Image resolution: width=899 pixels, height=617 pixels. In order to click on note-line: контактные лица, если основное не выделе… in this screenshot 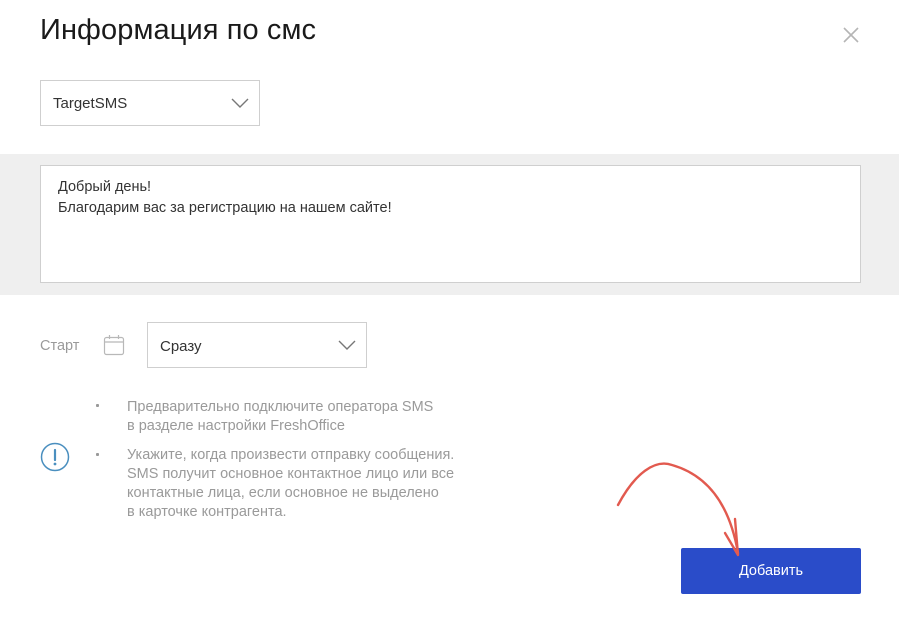, I will do `click(283, 493)`.